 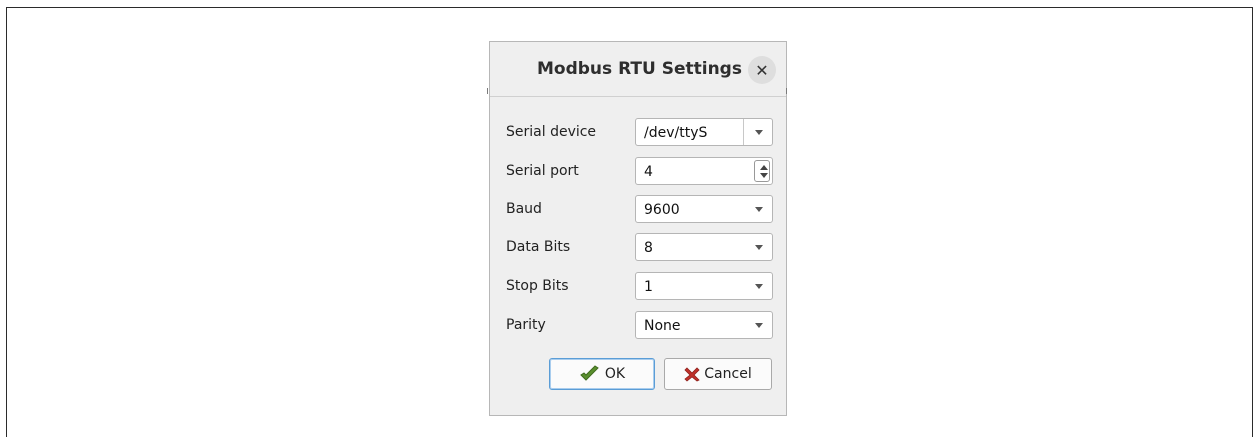 I want to click on dialog-title: Modbus RTU Settings, so click(x=639, y=69).